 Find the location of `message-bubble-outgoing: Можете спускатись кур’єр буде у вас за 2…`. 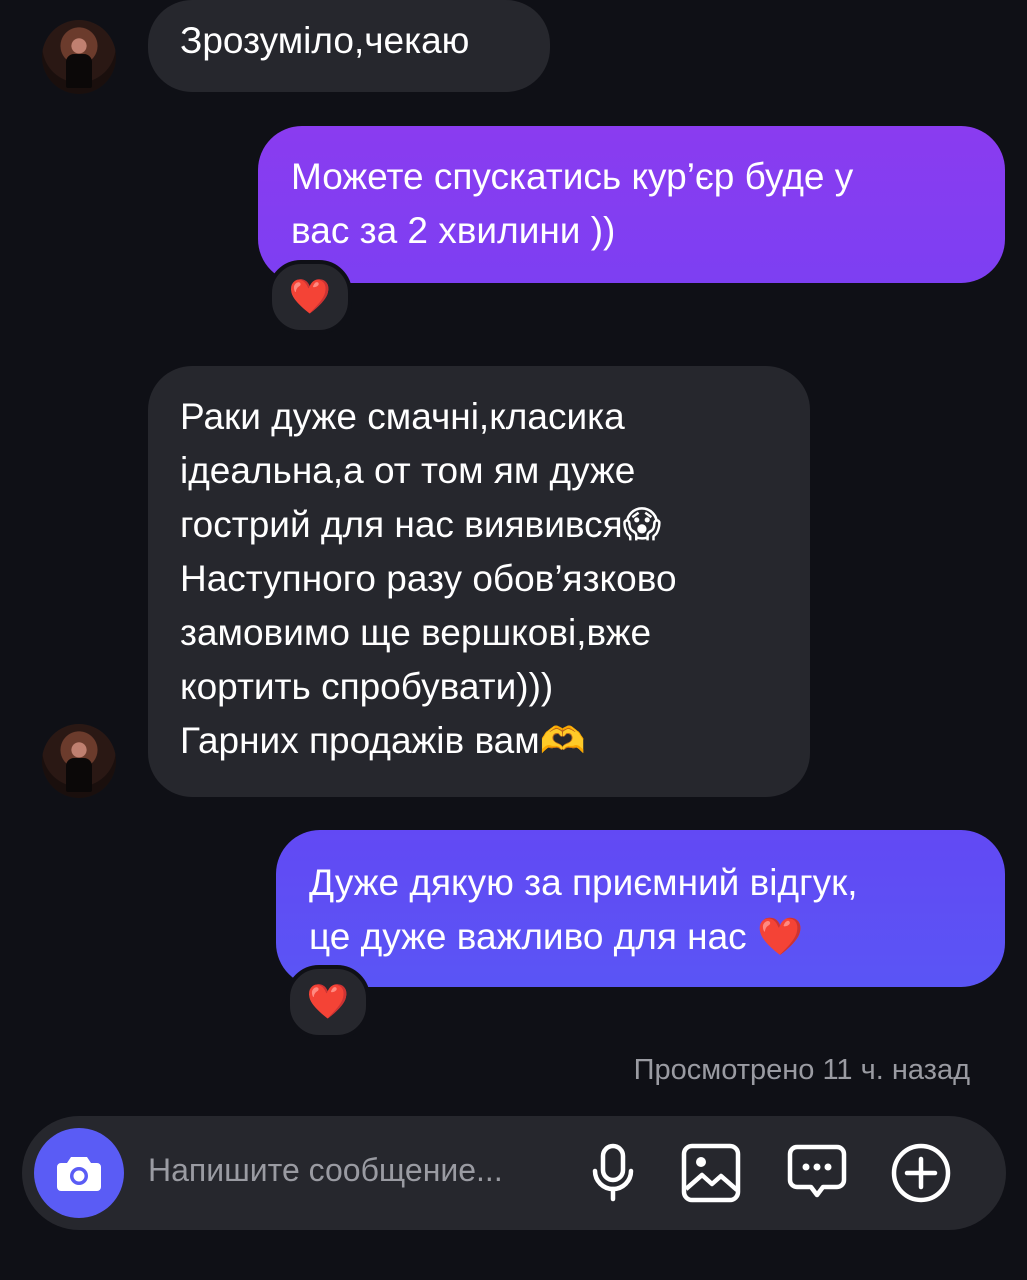

message-bubble-outgoing: Можете спускатись кур’єр буде у вас за 2… is located at coordinates (631, 204).